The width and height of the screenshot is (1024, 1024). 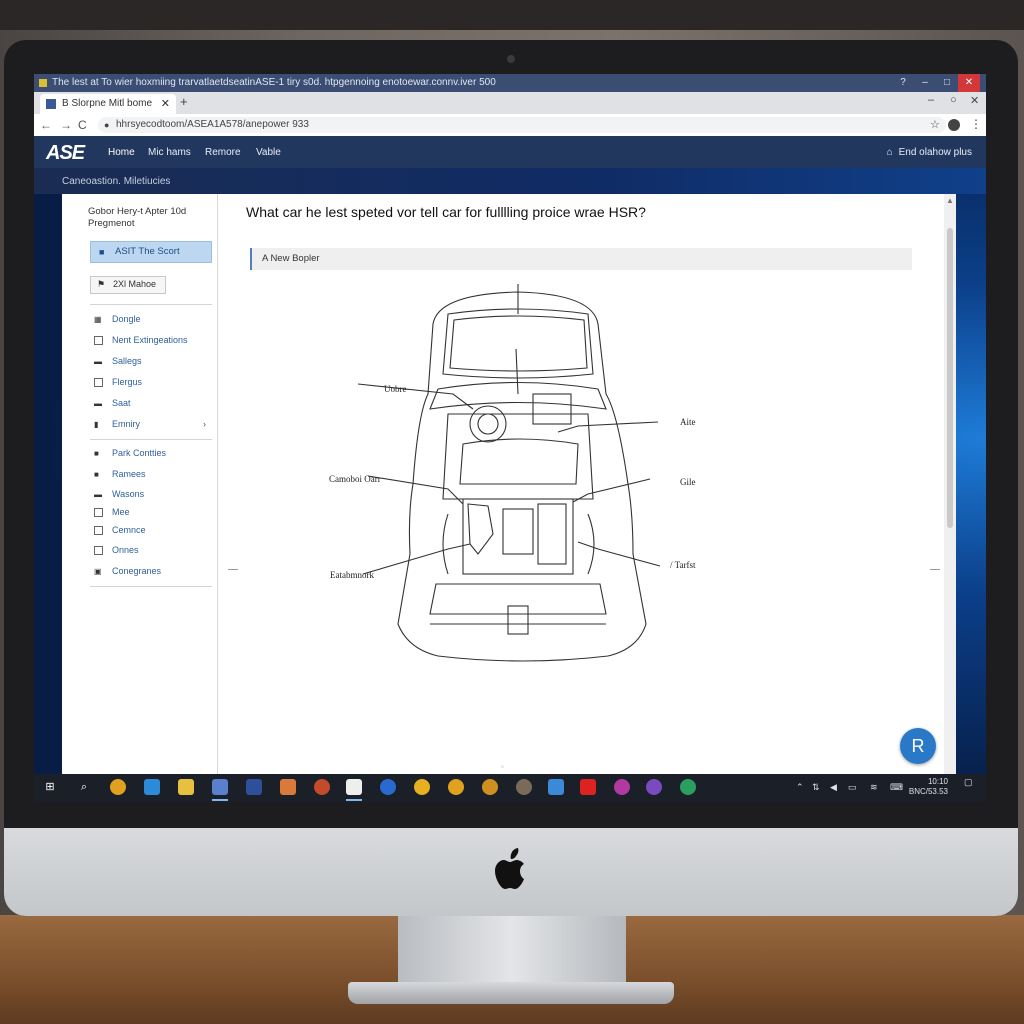 What do you see at coordinates (153, 384) in the screenshot?
I see `sidebar-item-flergus: Flergus` at bounding box center [153, 384].